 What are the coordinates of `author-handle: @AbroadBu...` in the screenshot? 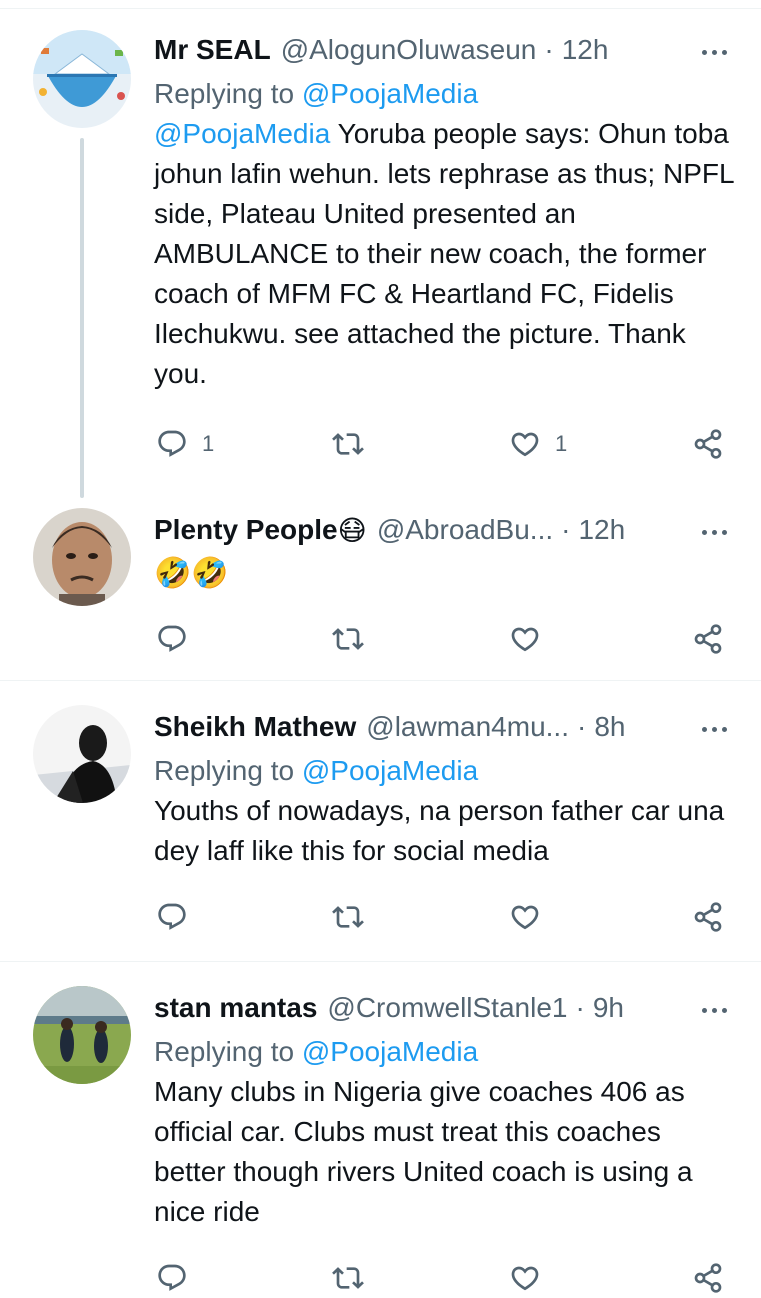 It's located at (465, 530).